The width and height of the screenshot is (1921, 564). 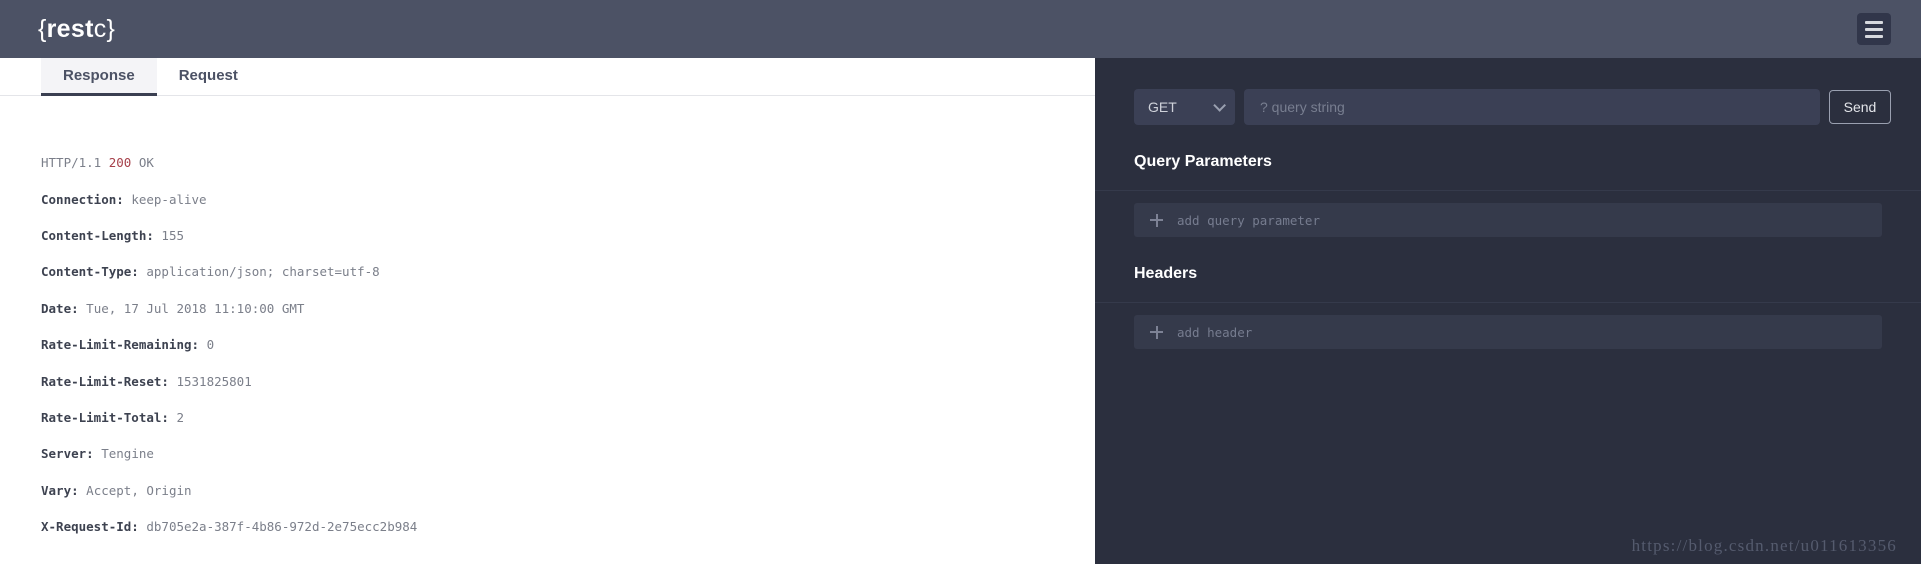 I want to click on header-value: db705e2a-387f-4b86-972d-2e75ecc2b984, so click(x=282, y=527).